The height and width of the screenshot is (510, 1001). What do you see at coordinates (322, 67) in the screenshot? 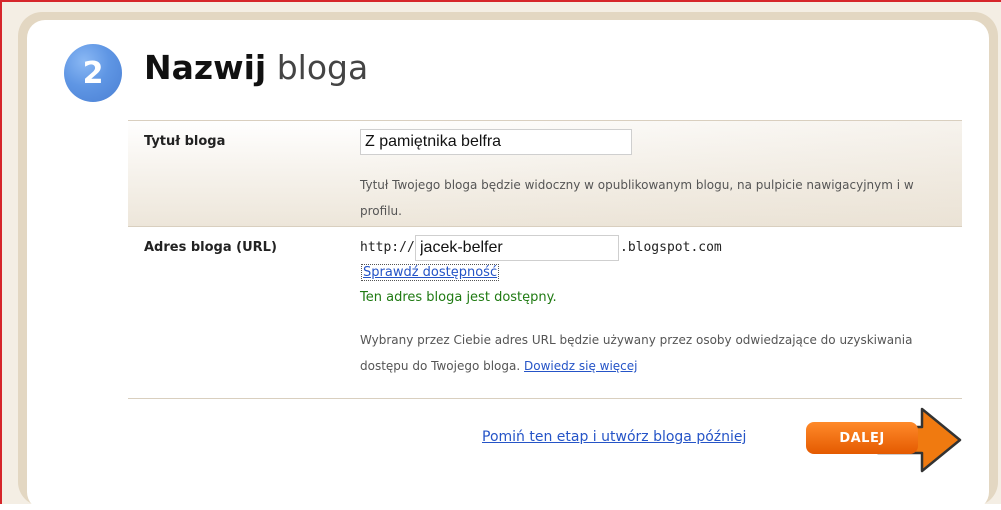
I see `page-title-rest: bloga` at bounding box center [322, 67].